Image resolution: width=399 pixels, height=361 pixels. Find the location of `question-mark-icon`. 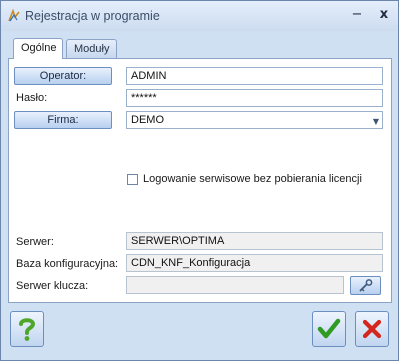

question-mark-icon is located at coordinates (27, 329).